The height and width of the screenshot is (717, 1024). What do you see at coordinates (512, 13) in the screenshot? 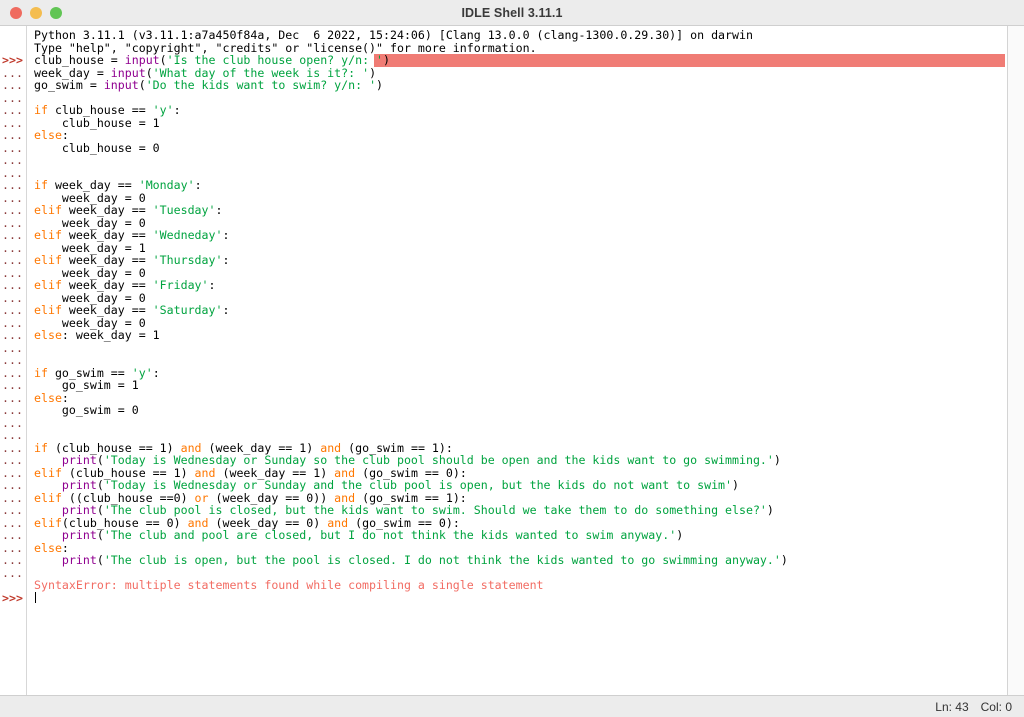
I see `title-bar: IDLE Shell 3.11.1` at bounding box center [512, 13].